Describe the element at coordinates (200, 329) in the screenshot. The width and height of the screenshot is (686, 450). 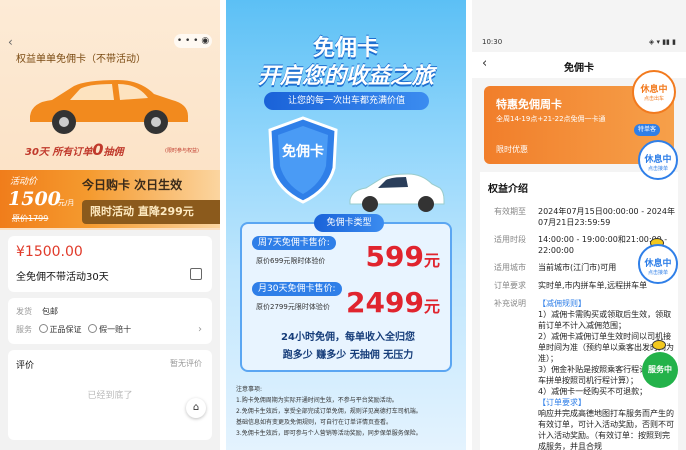
I see `chevron-right-icon: ›` at that location.